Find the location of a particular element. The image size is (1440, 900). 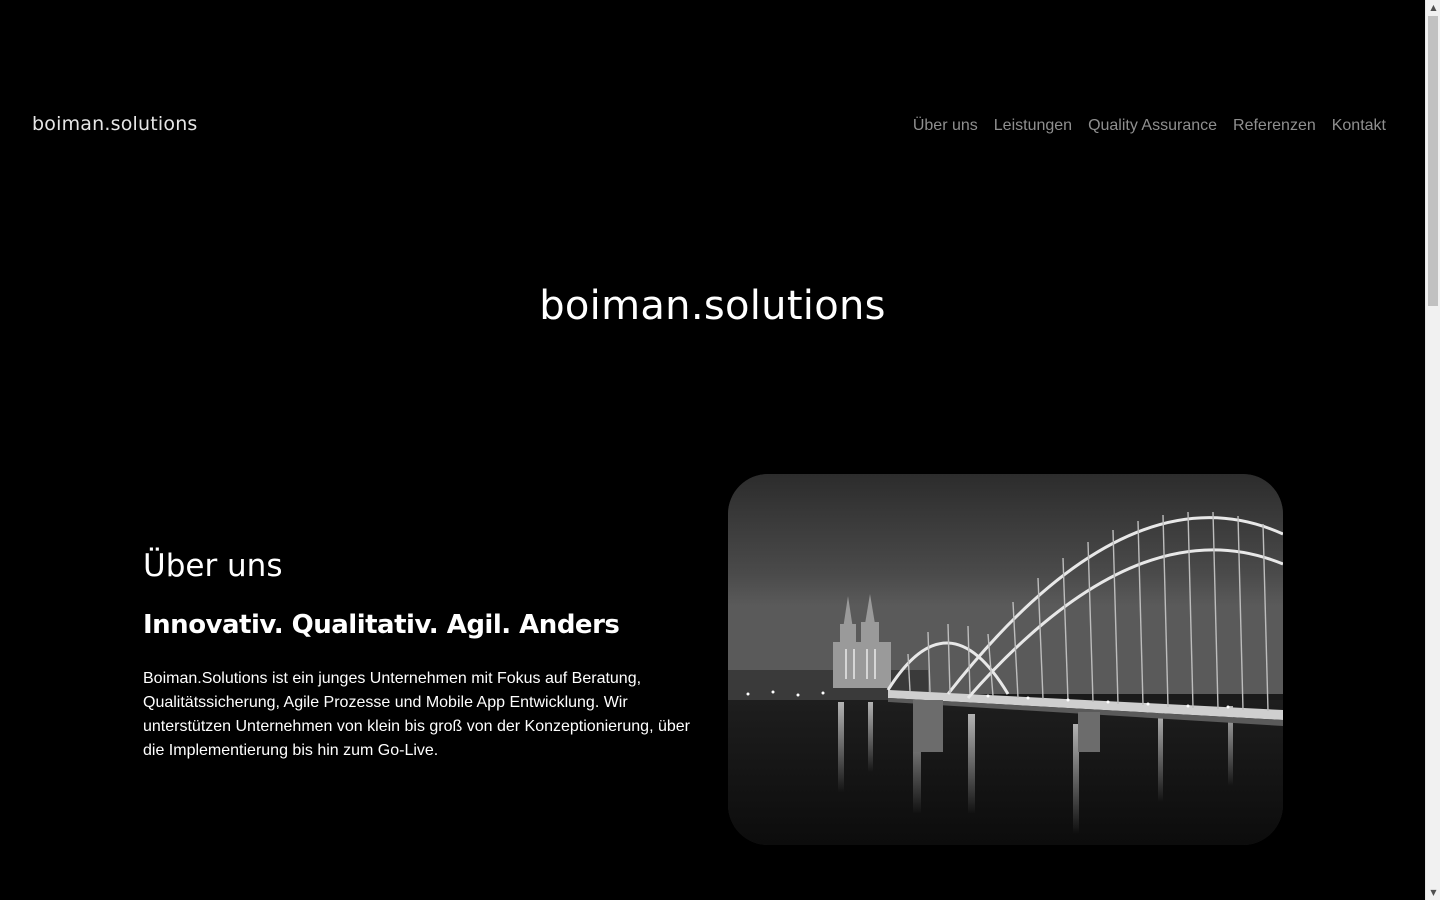

scrollbar-thumb is located at coordinates (1433, 161).